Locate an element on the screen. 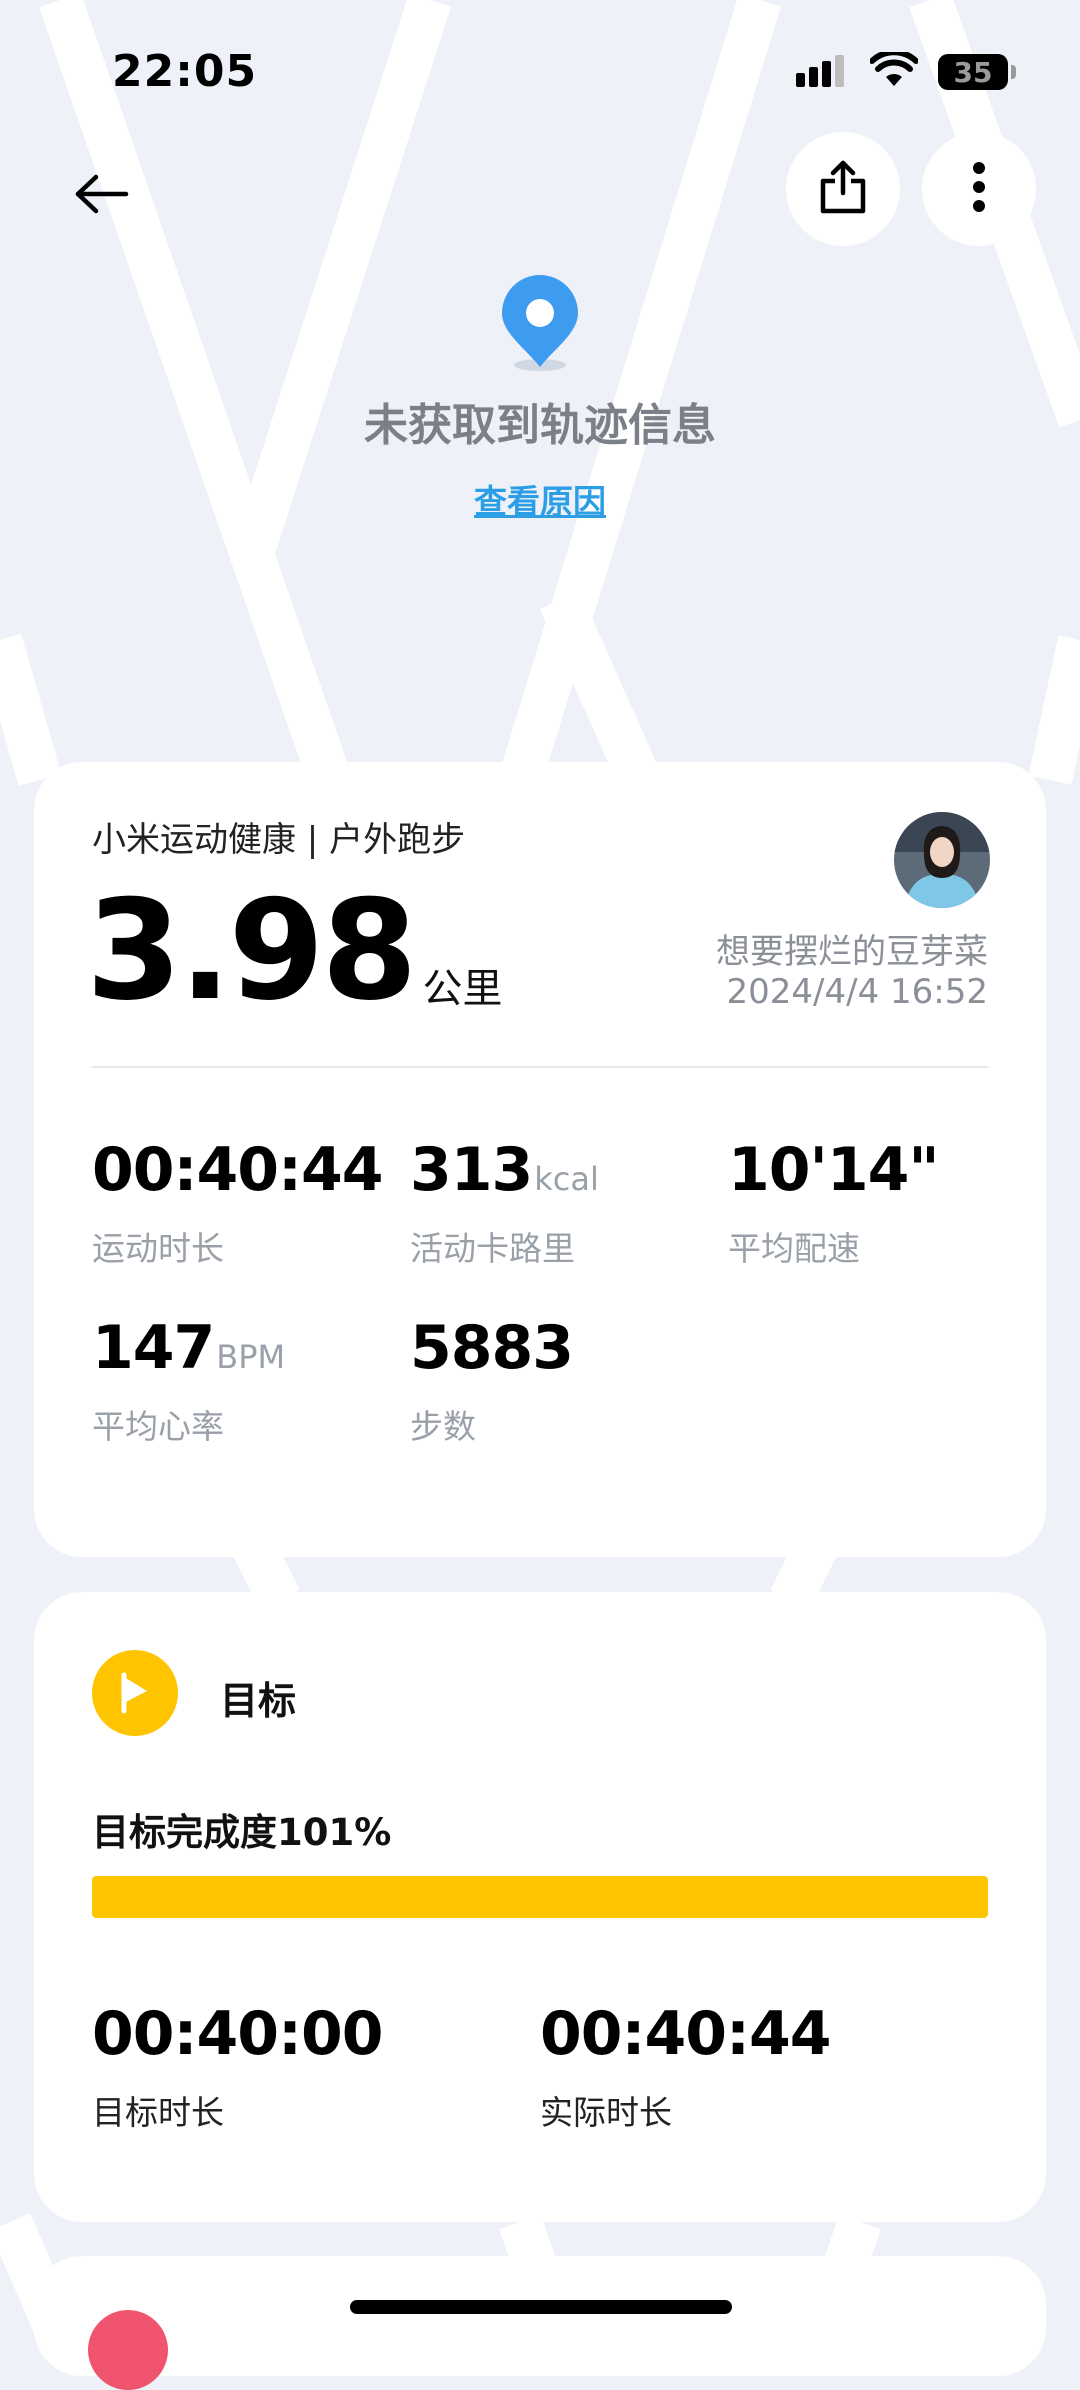 The width and height of the screenshot is (1080, 2390). heart-icon is located at coordinates (128, 2350).